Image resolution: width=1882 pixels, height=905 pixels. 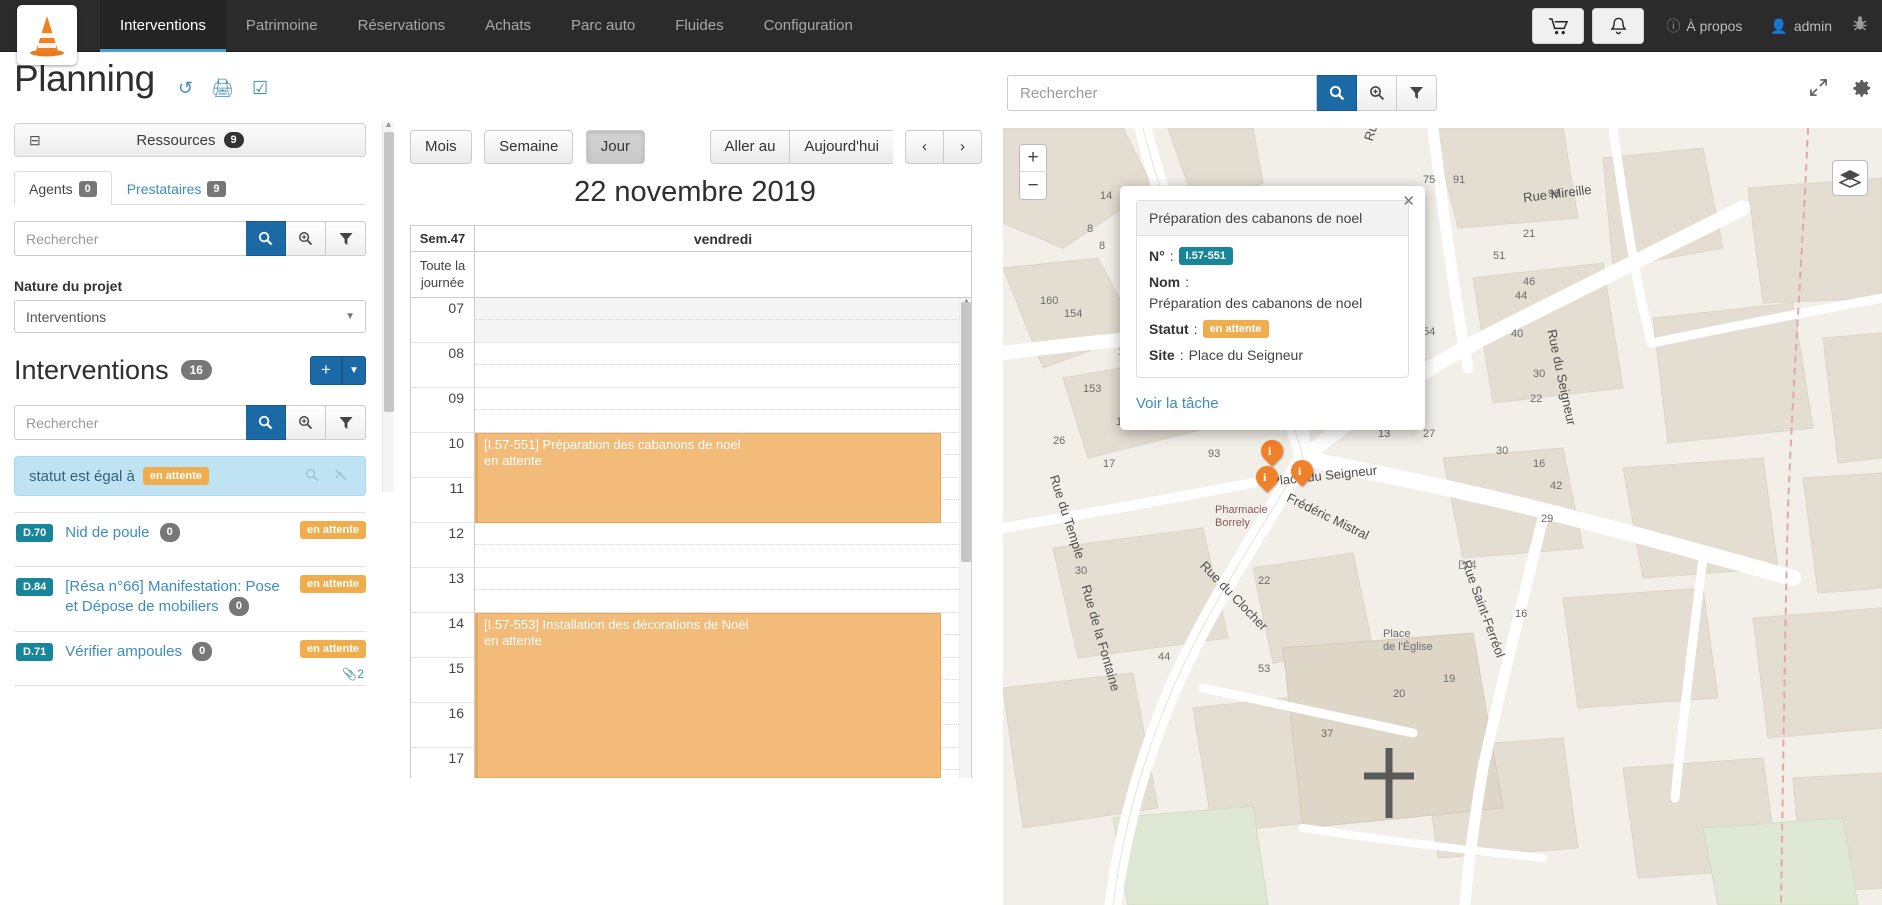 What do you see at coordinates (222, 88) in the screenshot?
I see `printer-icon: 🖨` at bounding box center [222, 88].